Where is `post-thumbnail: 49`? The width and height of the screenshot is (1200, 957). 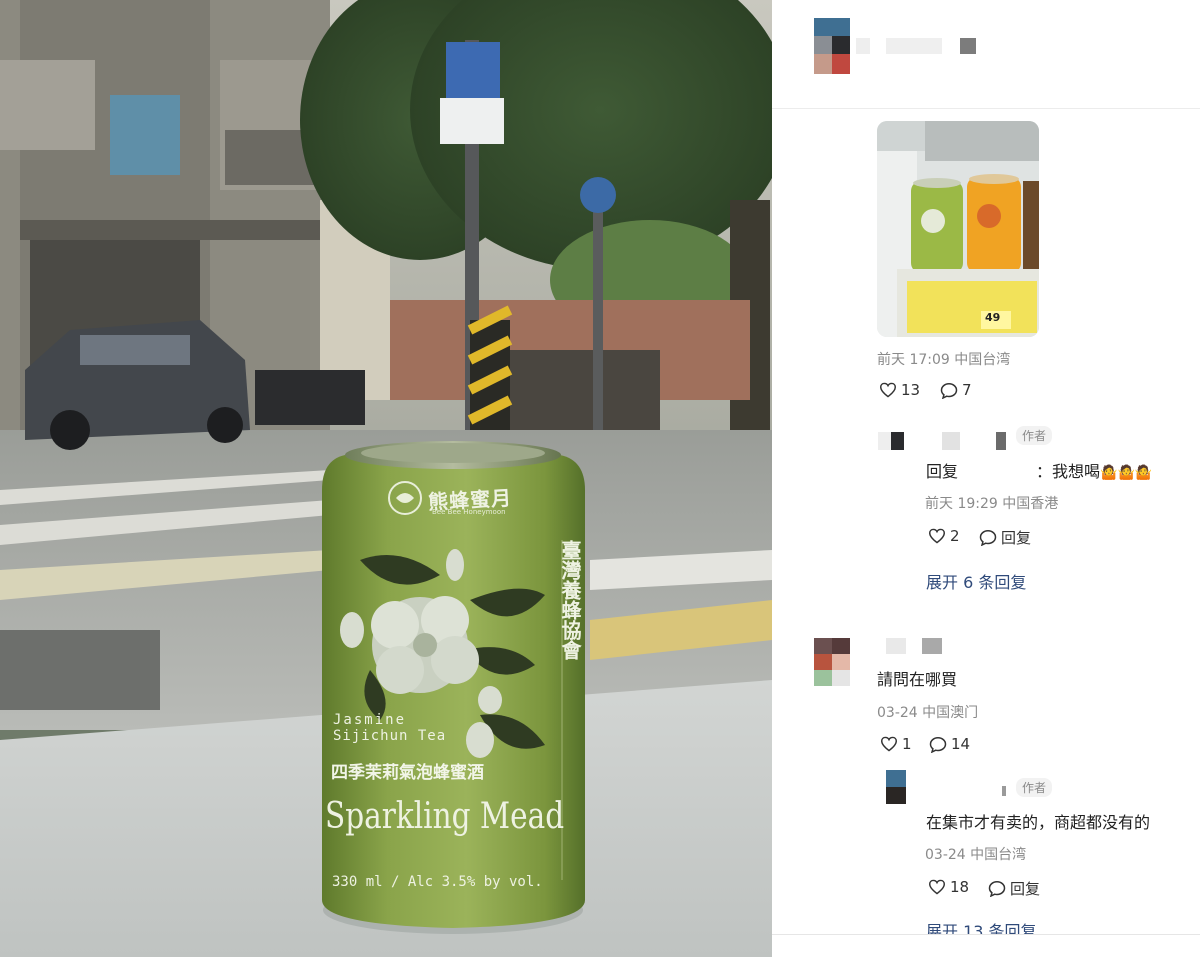
post-thumbnail: 49 is located at coordinates (958, 229).